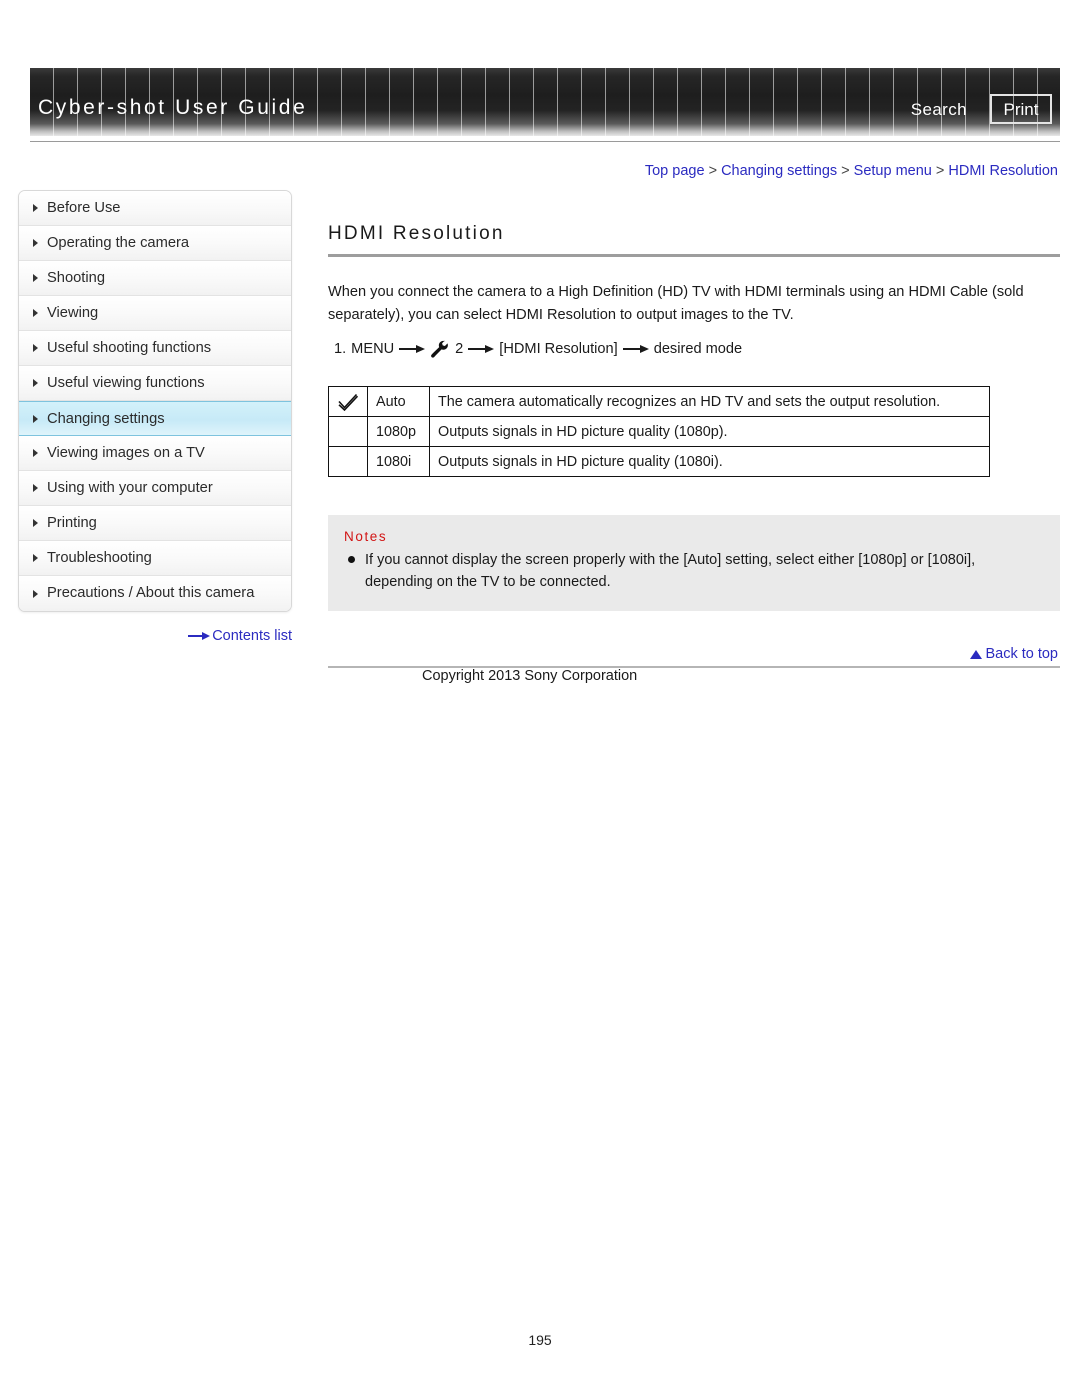  Describe the element at coordinates (694, 255) in the screenshot. I see `title-divider` at that location.